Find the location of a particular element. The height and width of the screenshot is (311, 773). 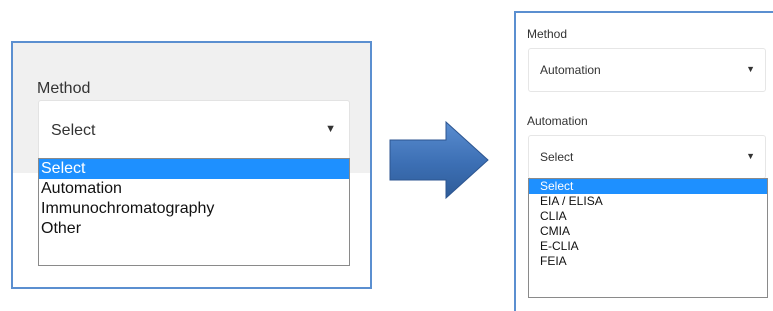

option-other: Other is located at coordinates (194, 229).